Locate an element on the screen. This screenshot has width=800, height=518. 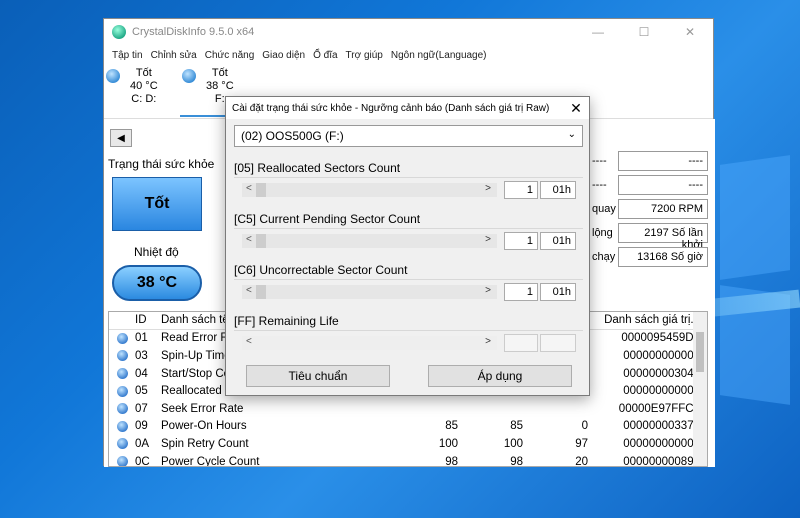
attr-threshold: 0 is located at coordinates (584, 426).